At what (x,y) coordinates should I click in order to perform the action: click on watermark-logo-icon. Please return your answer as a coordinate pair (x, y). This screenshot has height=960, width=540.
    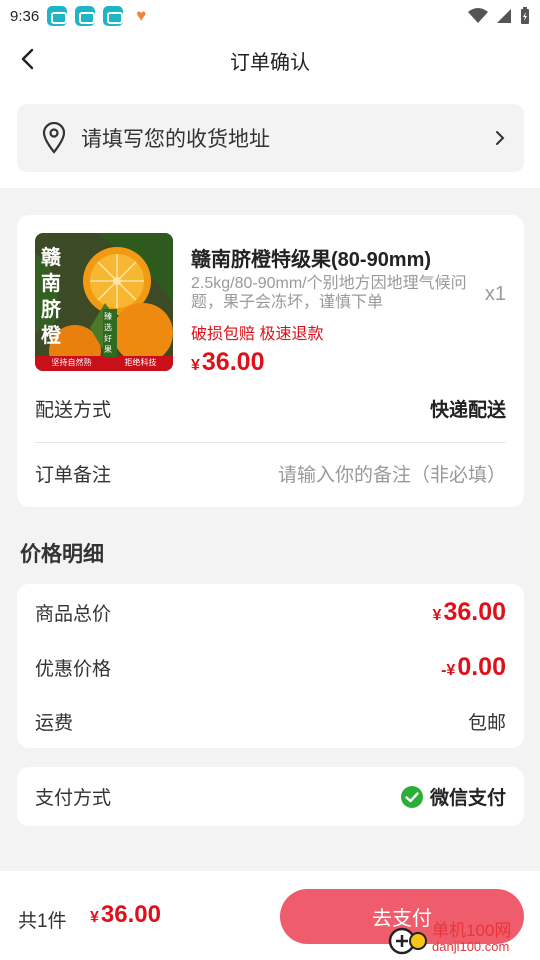
    Looking at the image, I should click on (407, 941).